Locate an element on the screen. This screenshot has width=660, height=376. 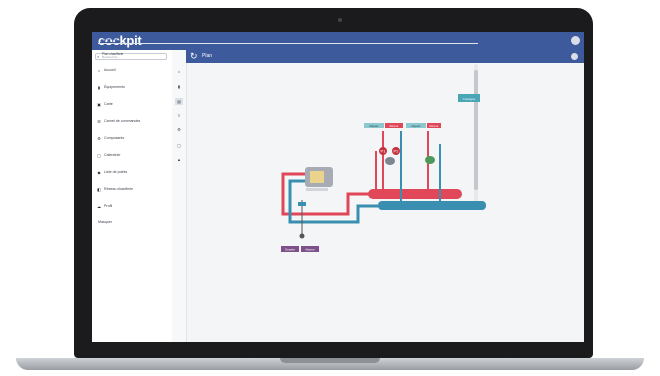
consigne-tag-label: Consigne is located at coordinates (469, 99).